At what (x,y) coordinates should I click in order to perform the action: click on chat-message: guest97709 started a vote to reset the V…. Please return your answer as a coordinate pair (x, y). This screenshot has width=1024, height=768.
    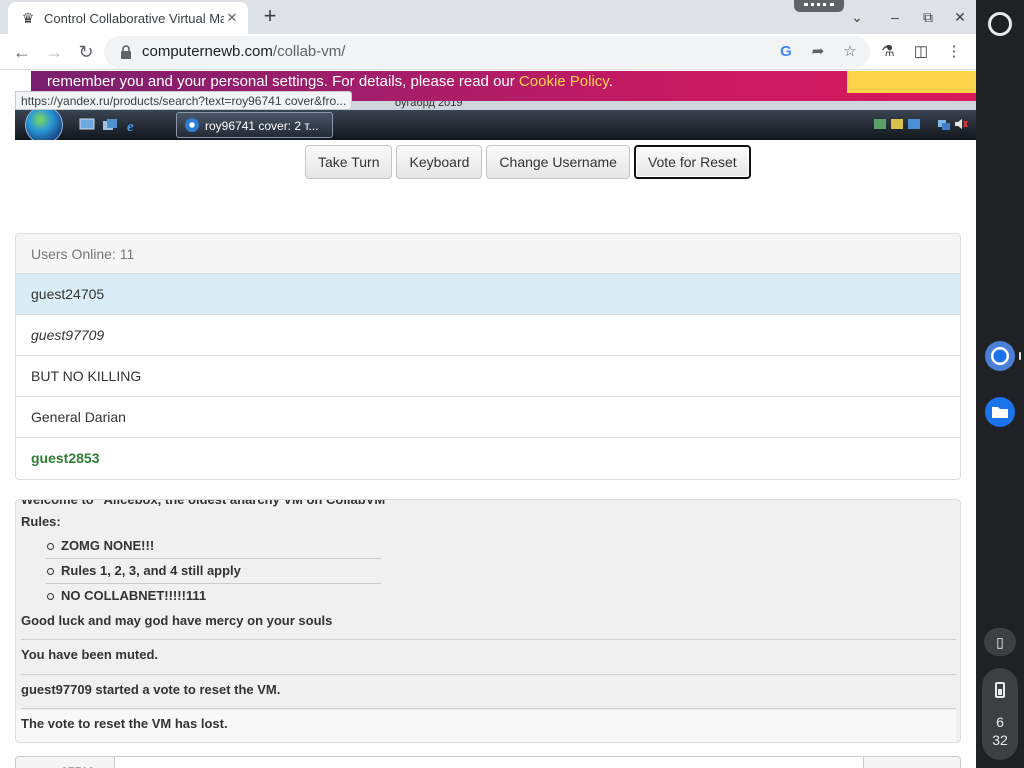
    Looking at the image, I should click on (151, 689).